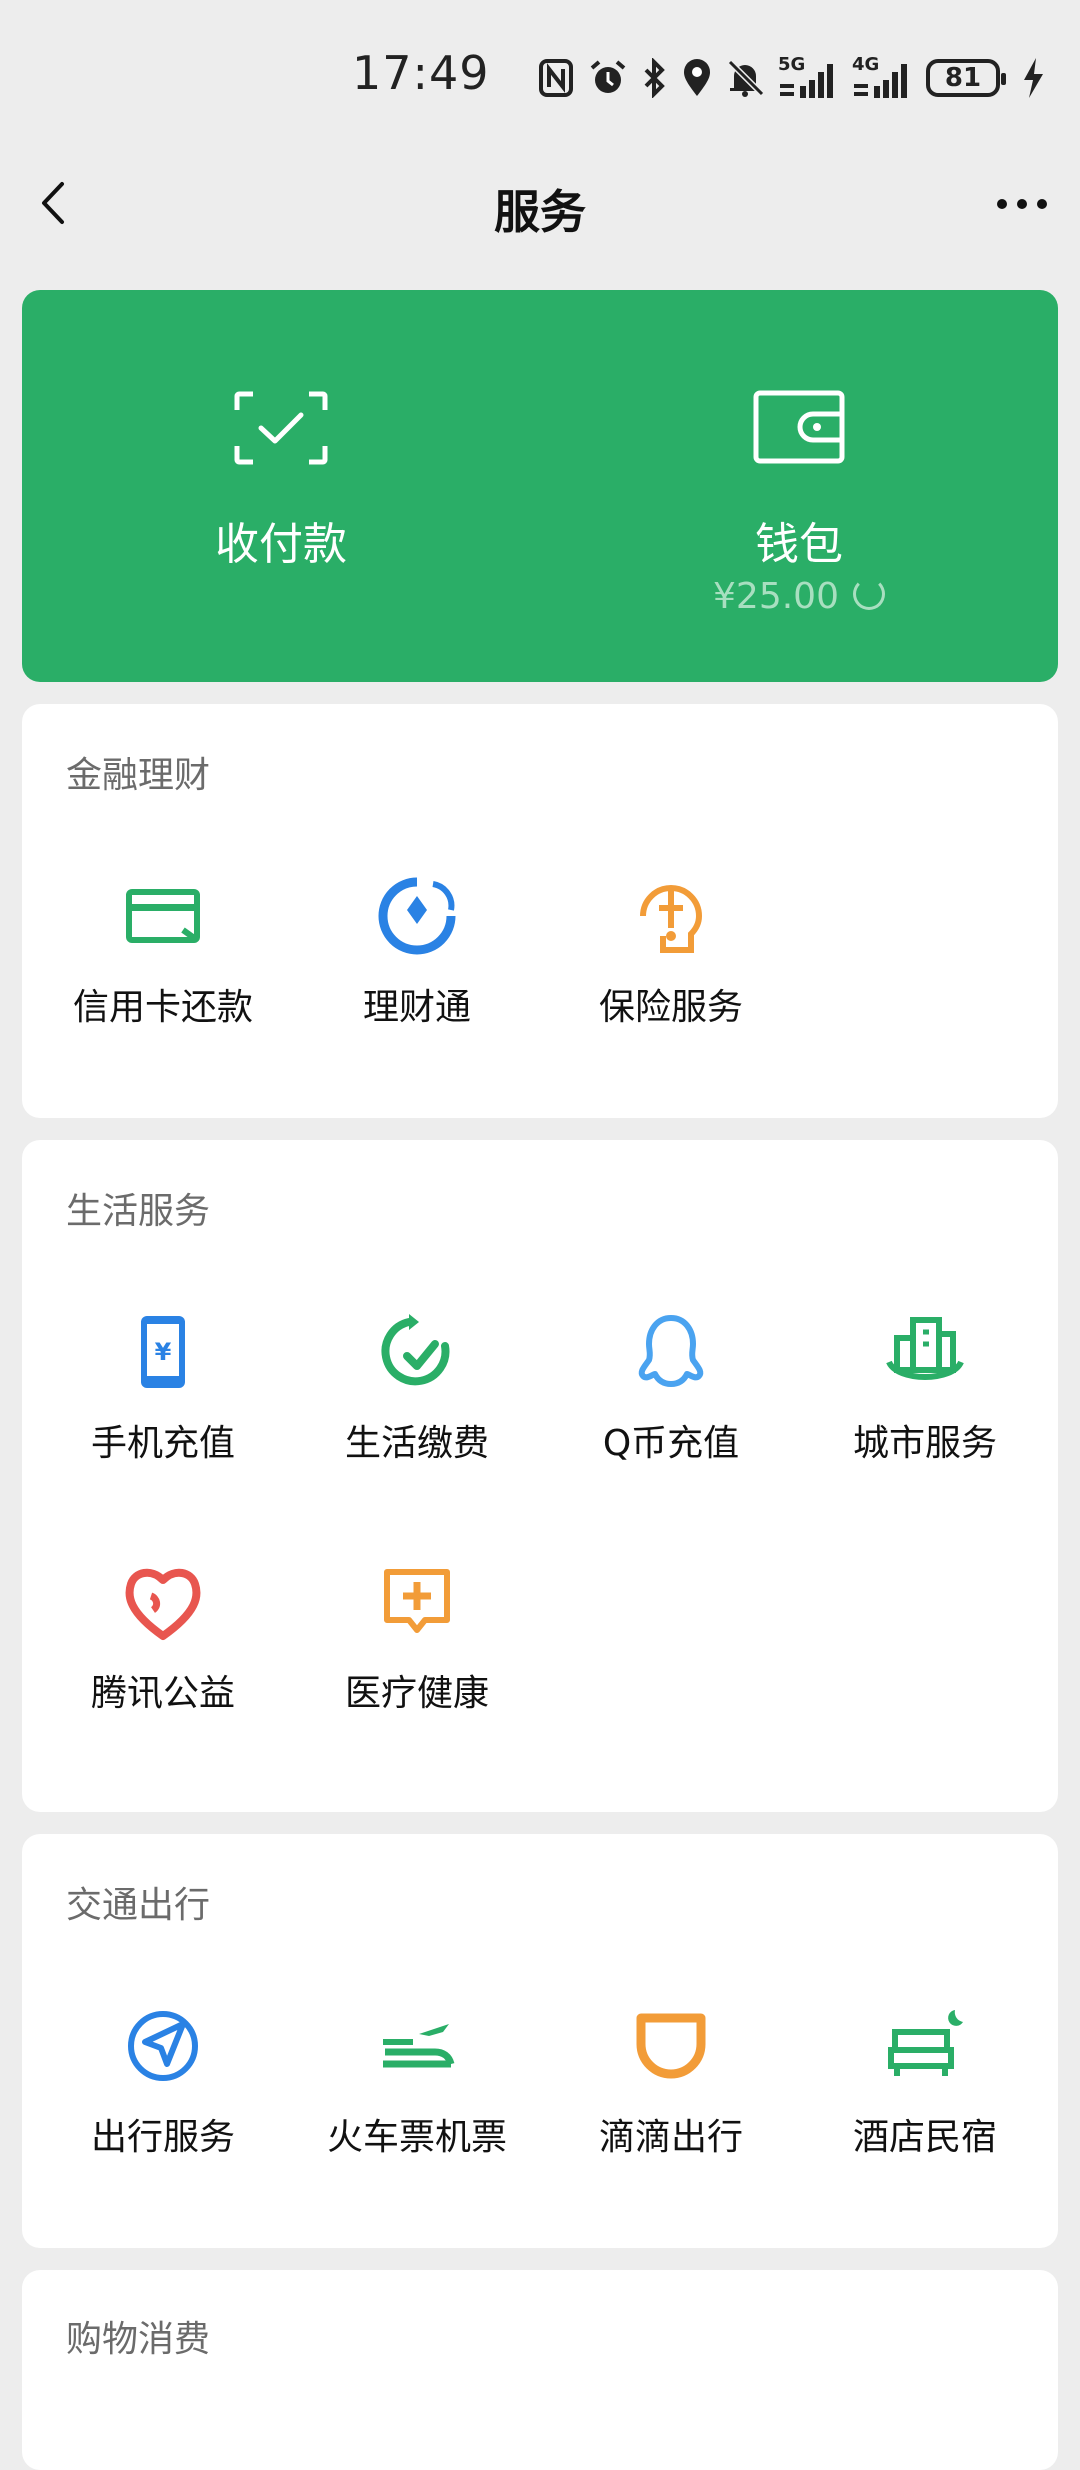  I want to click on section-title: 金融理财, so click(138, 775).